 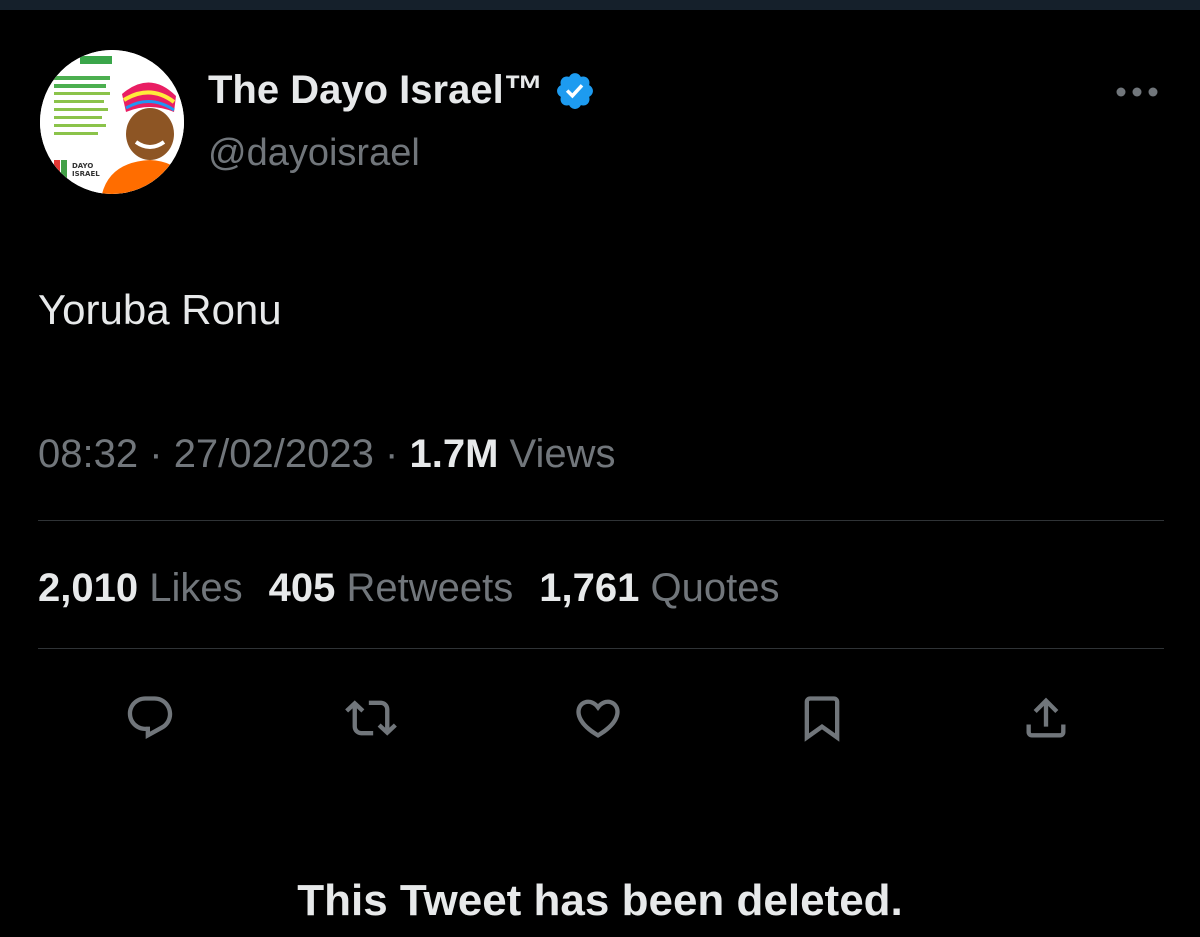 I want to click on quotes-stat: 1,761 Quotes, so click(x=659, y=588).